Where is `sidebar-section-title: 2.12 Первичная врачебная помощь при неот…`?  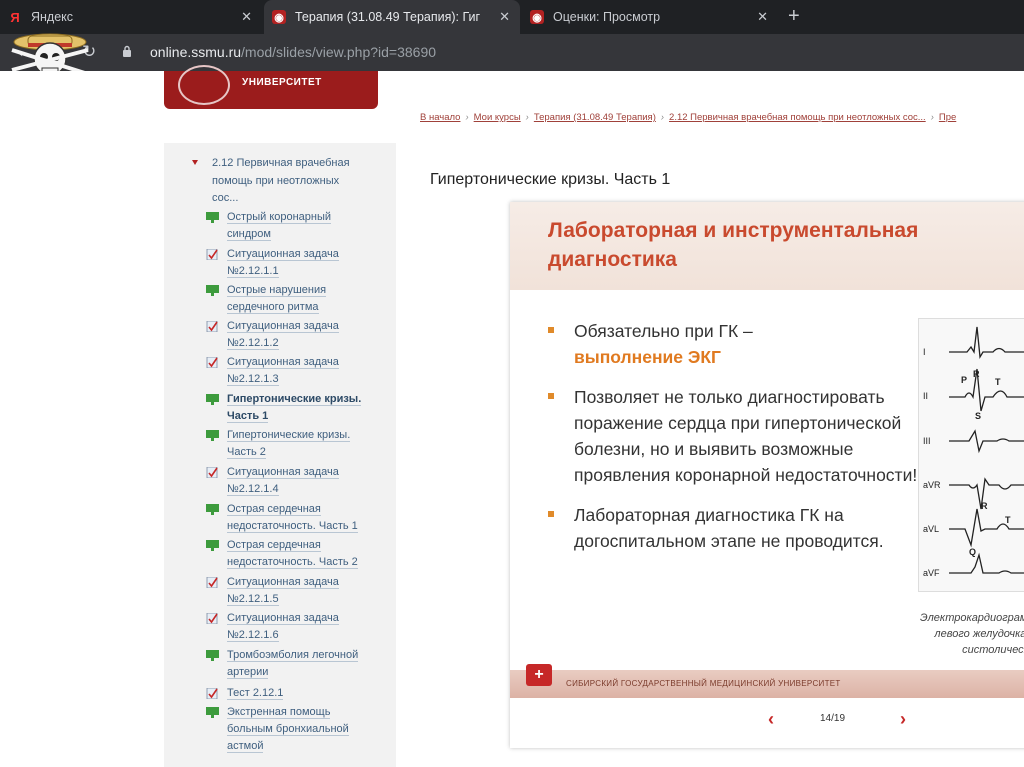
sidebar-section-title: 2.12 Первичная врачебная помощь при неот… is located at coordinates (281, 180).